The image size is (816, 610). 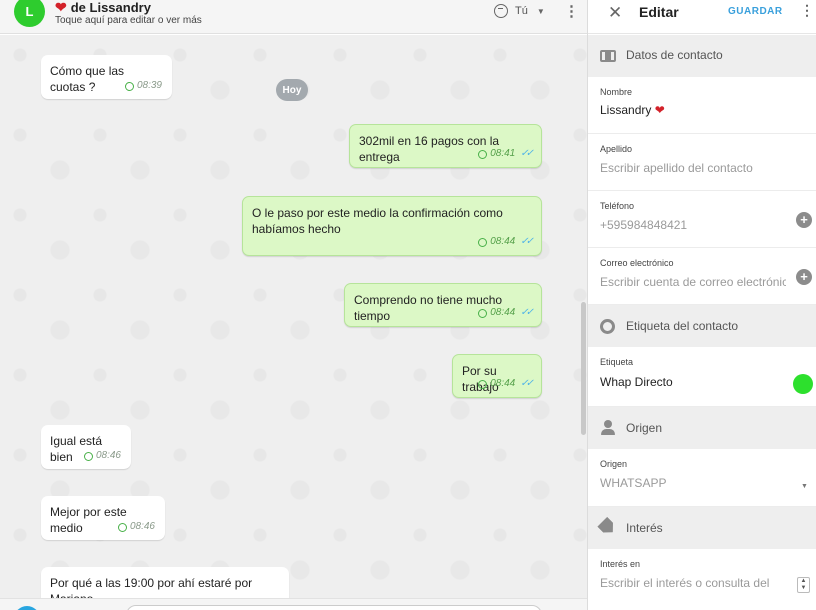 What do you see at coordinates (636, 382) in the screenshot?
I see `tag-value: Whap Directo` at bounding box center [636, 382].